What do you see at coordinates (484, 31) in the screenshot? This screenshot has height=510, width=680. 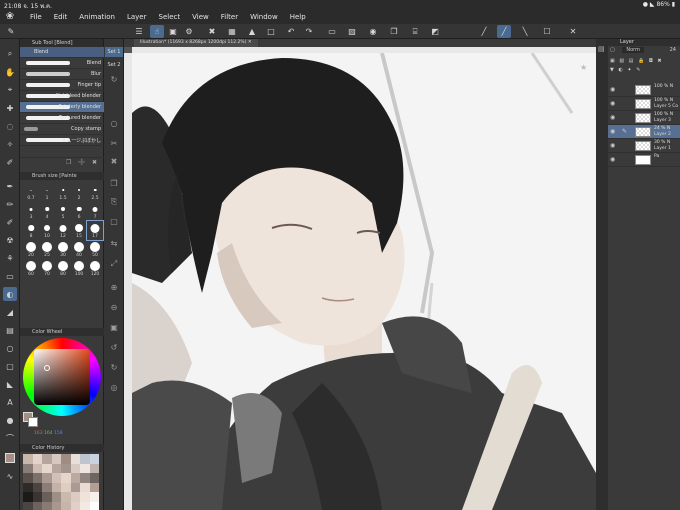 I see `pen-pressure-icon: ╱` at bounding box center [484, 31].